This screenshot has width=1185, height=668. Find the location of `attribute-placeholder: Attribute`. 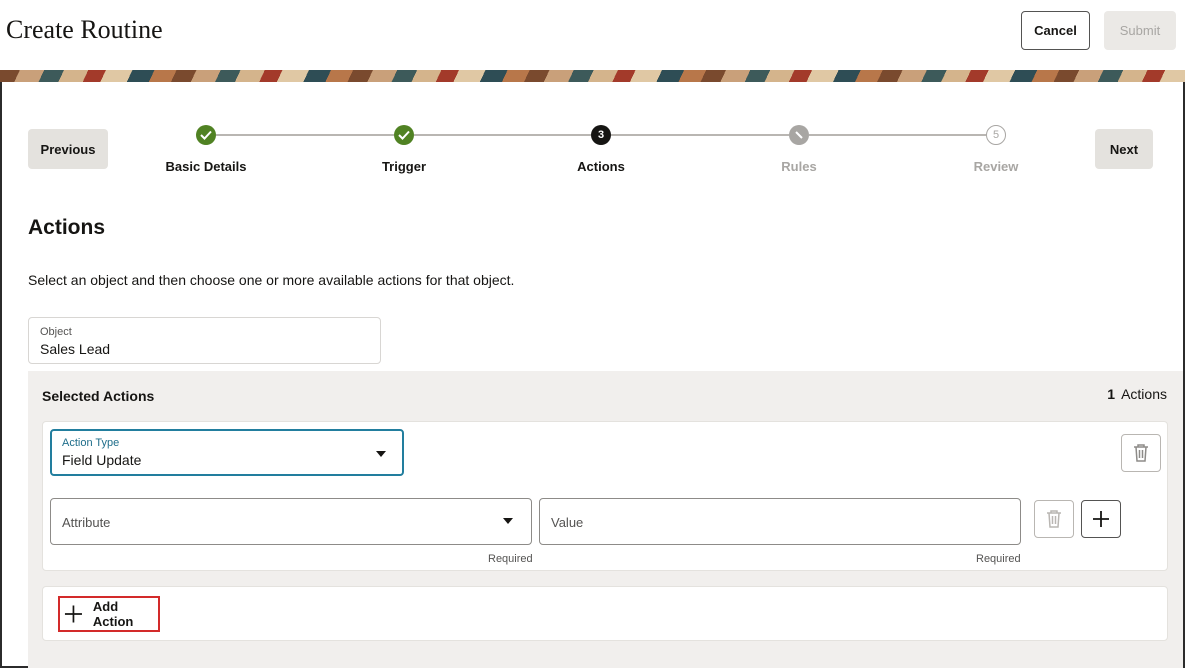

attribute-placeholder: Attribute is located at coordinates (86, 522).